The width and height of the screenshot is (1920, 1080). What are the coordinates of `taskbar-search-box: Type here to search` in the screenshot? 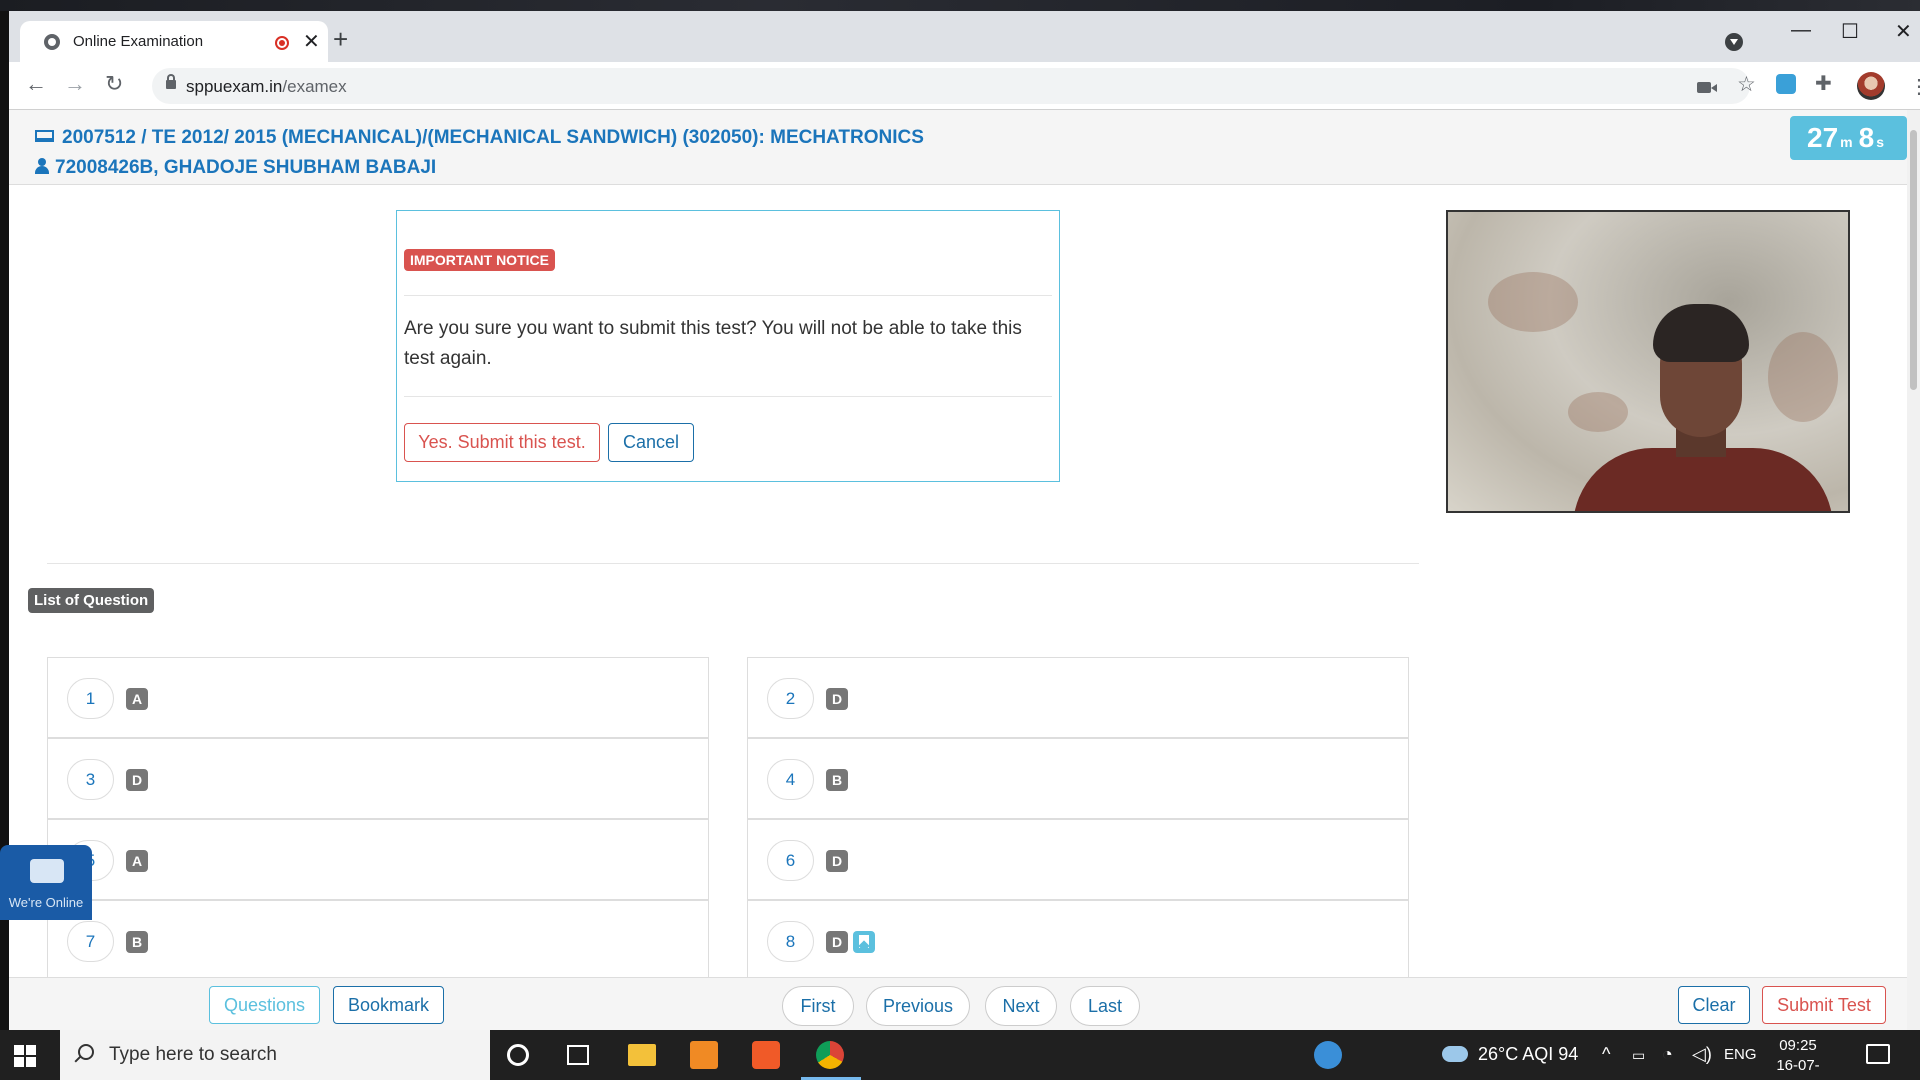 It's located at (275, 1055).